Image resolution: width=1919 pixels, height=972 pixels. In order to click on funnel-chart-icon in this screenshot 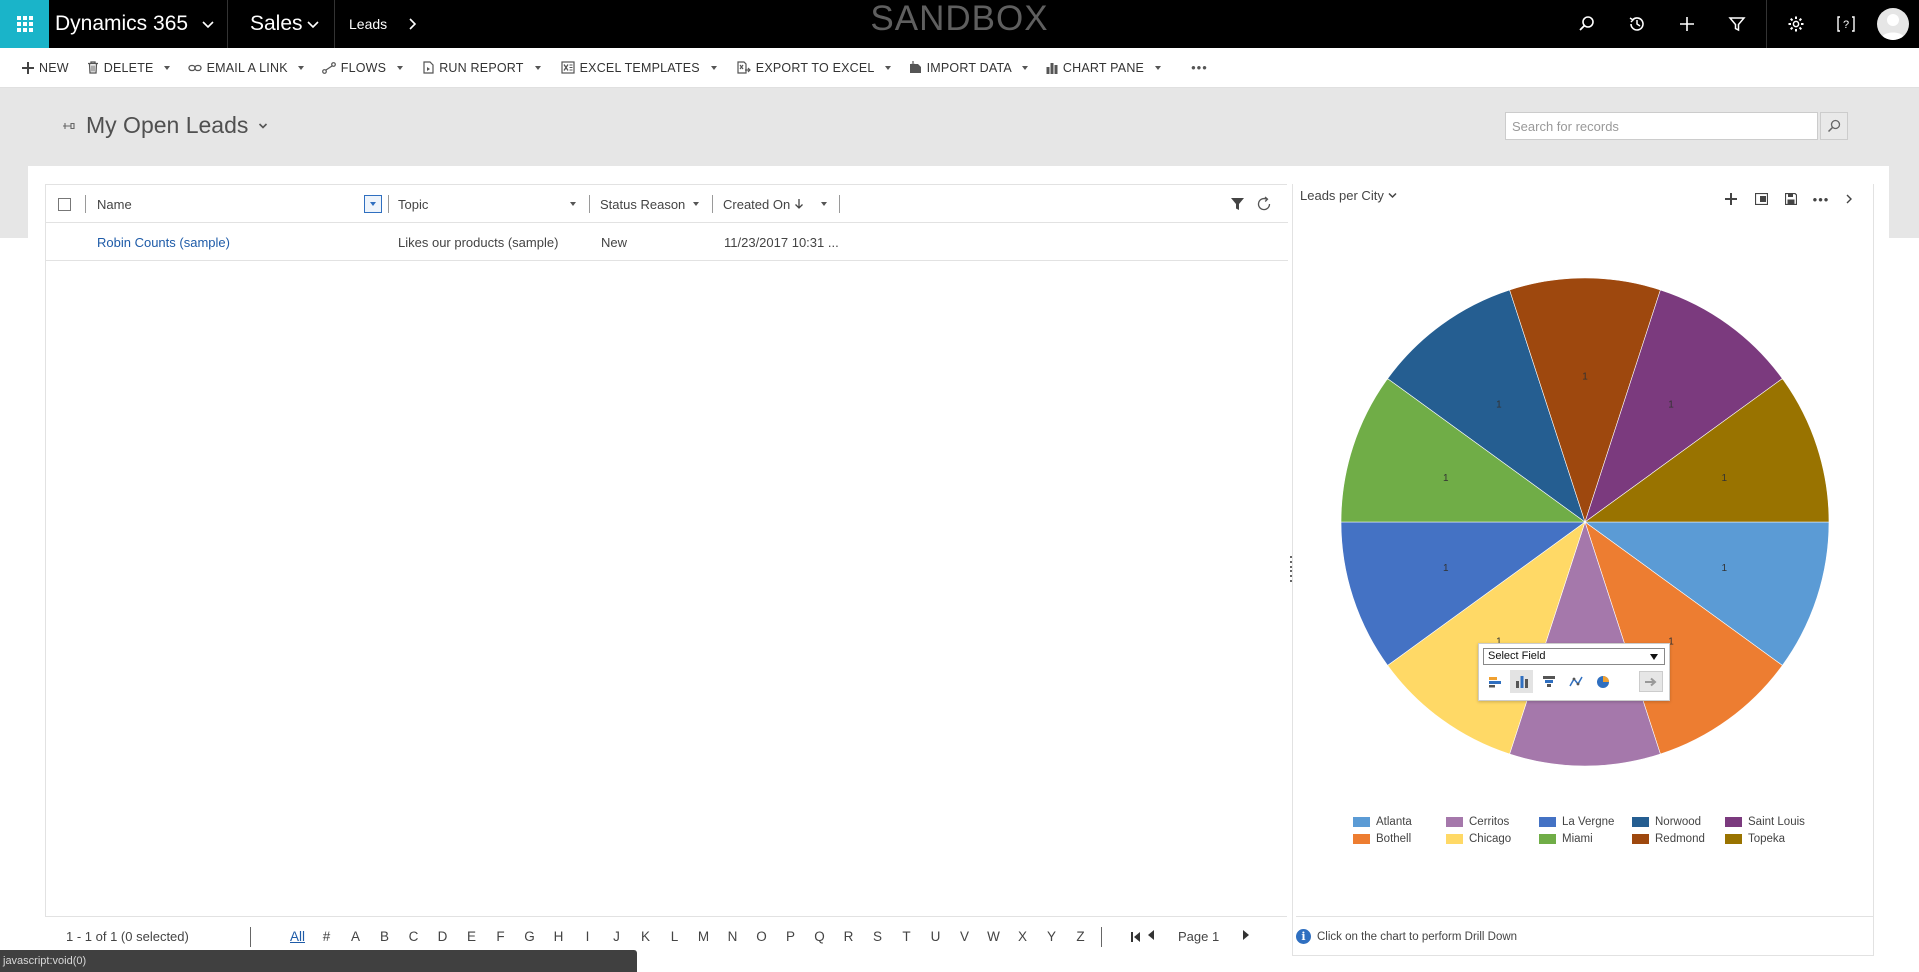, I will do `click(1548, 681)`.